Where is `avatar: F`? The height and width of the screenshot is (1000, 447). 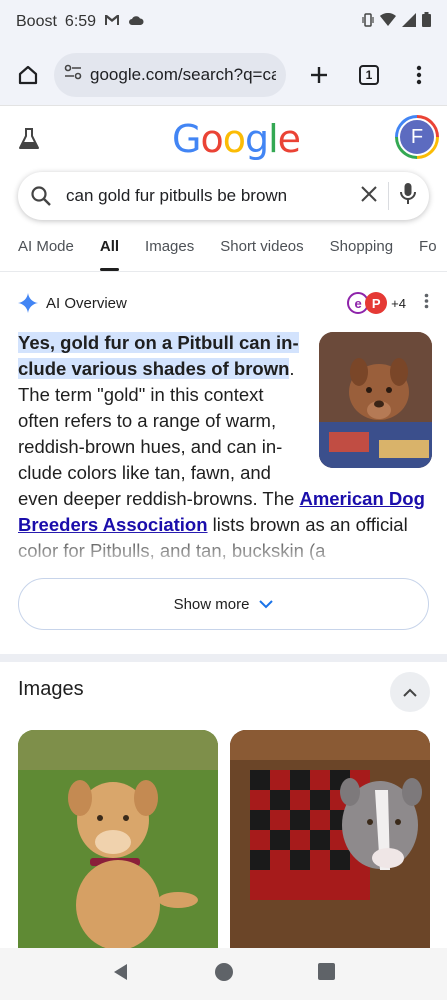
avatar: F is located at coordinates (417, 137).